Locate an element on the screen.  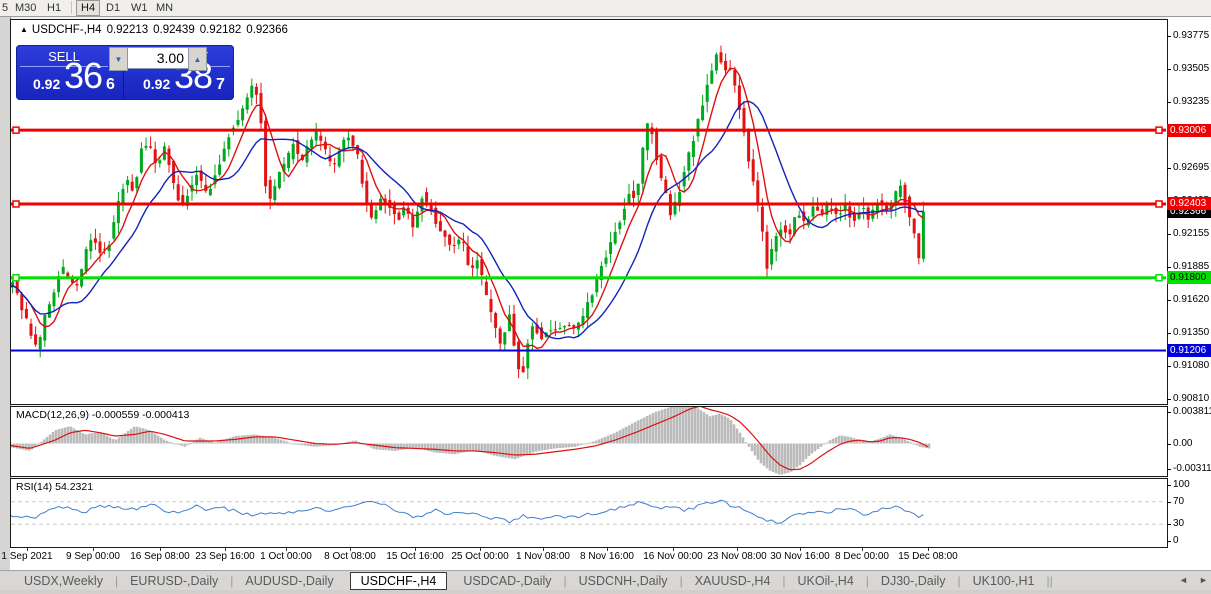
timeframe-button-d1: D1 is located at coordinates (113, 8).